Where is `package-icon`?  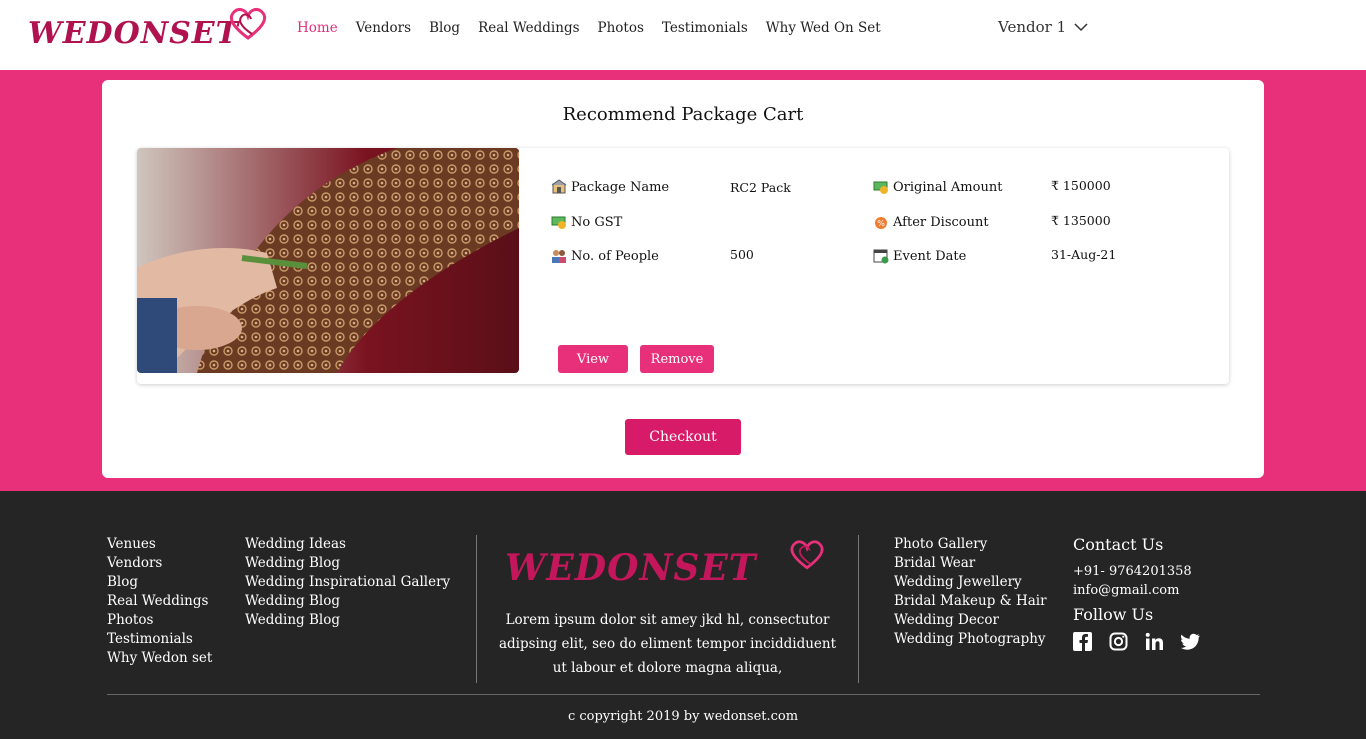 package-icon is located at coordinates (559, 186).